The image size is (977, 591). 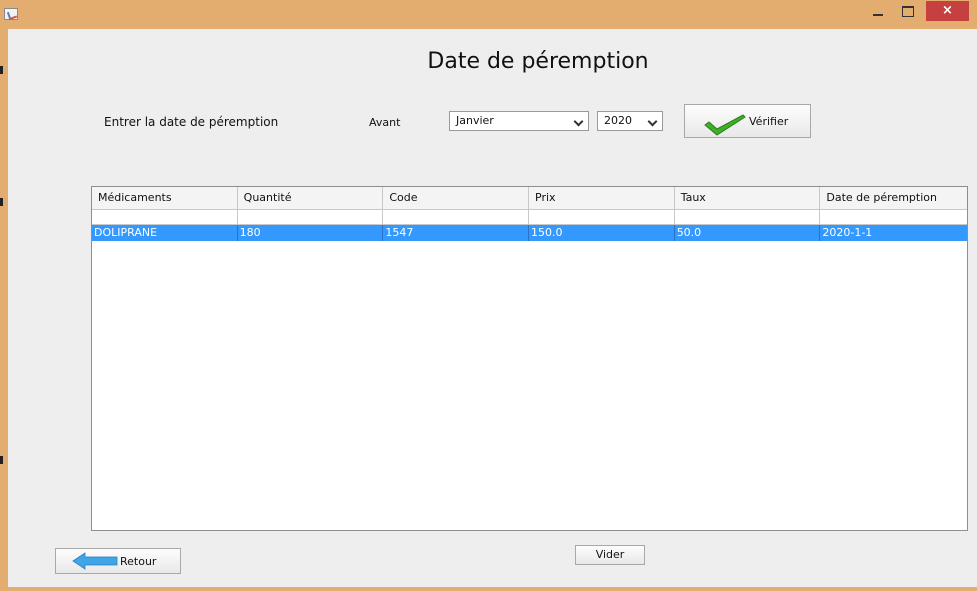 What do you see at coordinates (4, 310) in the screenshot?
I see `window-left-border` at bounding box center [4, 310].